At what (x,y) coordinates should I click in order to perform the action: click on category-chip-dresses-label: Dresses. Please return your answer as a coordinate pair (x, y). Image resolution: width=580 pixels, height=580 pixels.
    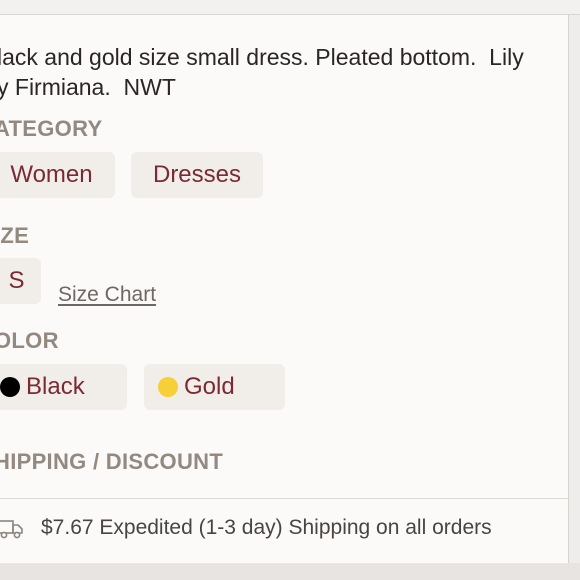
    Looking at the image, I should click on (197, 174).